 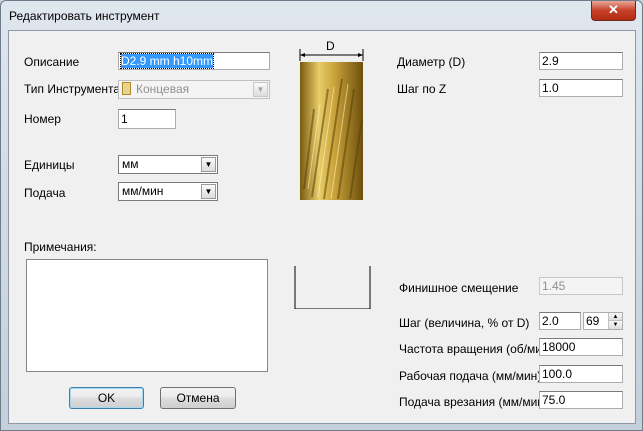 I want to click on plunge-rate-label: Подача врезания (мм/мин), so click(x=473, y=402).